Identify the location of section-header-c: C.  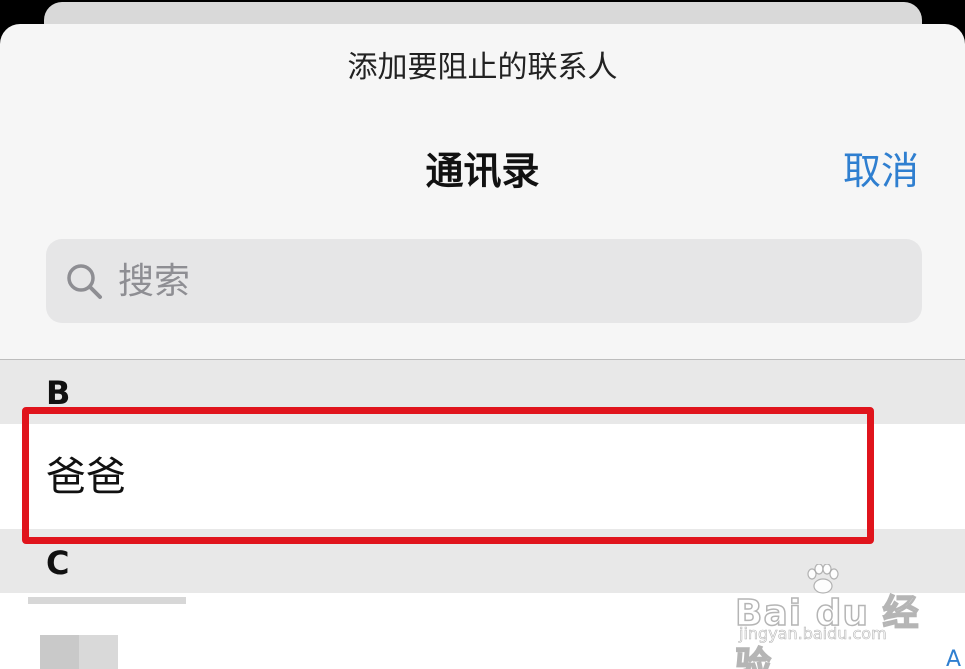
(482, 561).